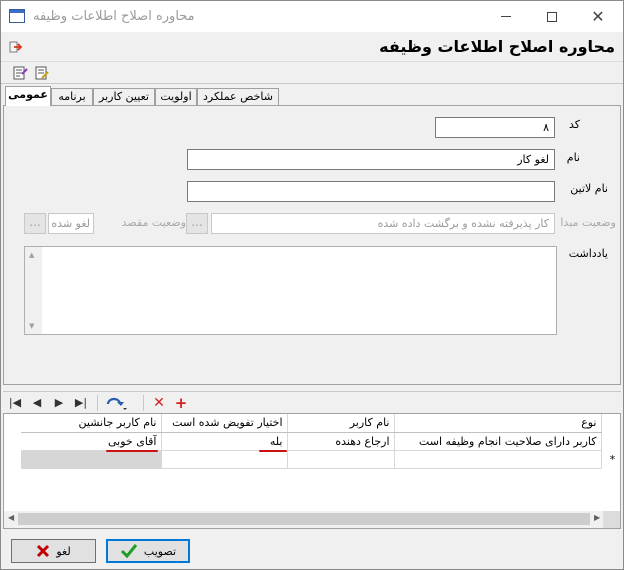 This screenshot has width=624, height=570. I want to click on column-header-user-name: نام کاربر, so click(341, 423).